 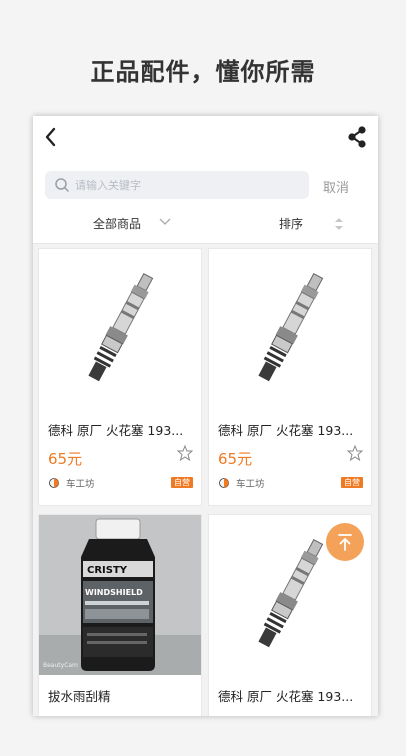 I want to click on svg-text: BeautyCam, so click(x=60, y=665).